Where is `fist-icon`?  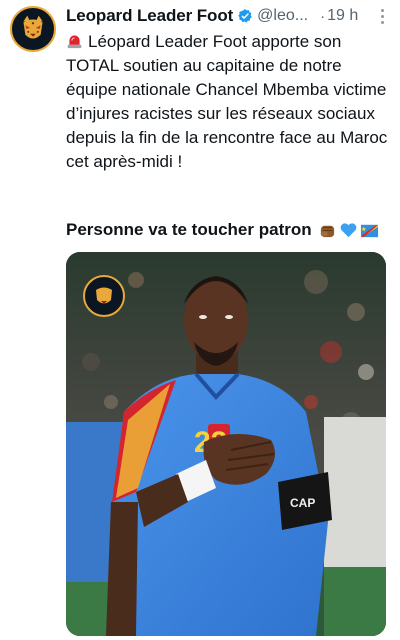
fist-icon is located at coordinates (327, 231).